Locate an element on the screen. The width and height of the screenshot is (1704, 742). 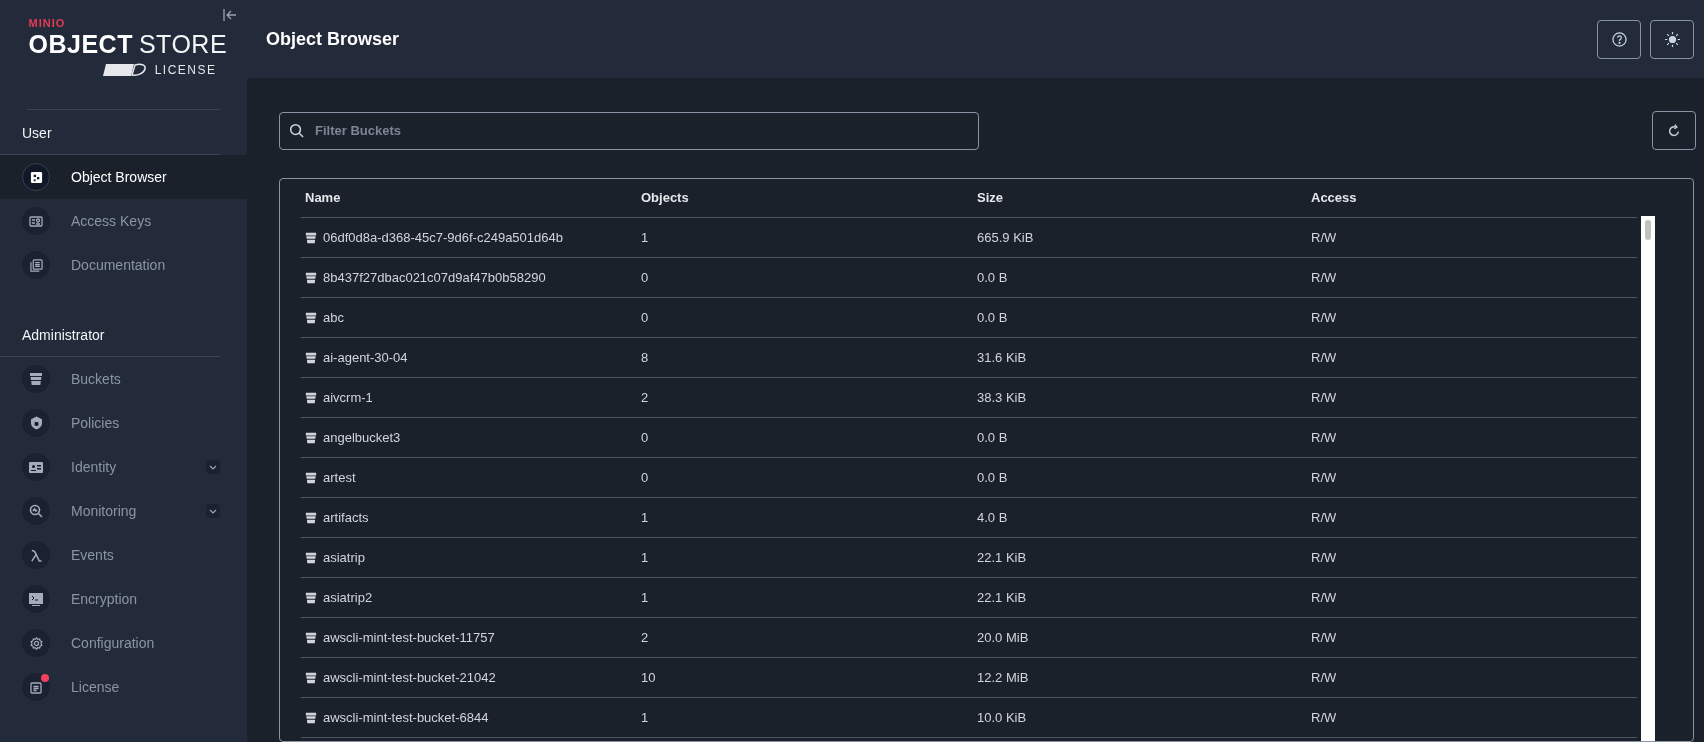
bucket-row: 8b437f27dbac021c07d9af47b0b58290 0 0.0 B R/W is located at coordinates (969, 278).